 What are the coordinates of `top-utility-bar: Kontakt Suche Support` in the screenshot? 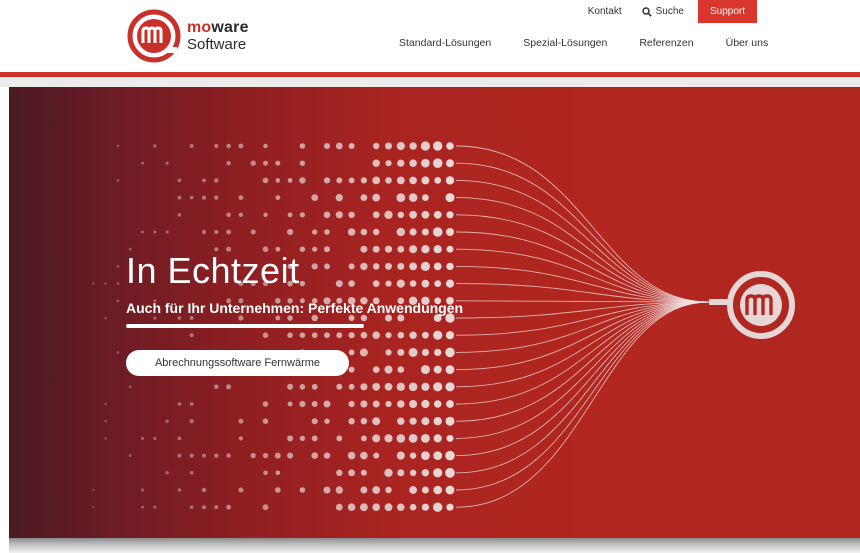 It's located at (672, 11).